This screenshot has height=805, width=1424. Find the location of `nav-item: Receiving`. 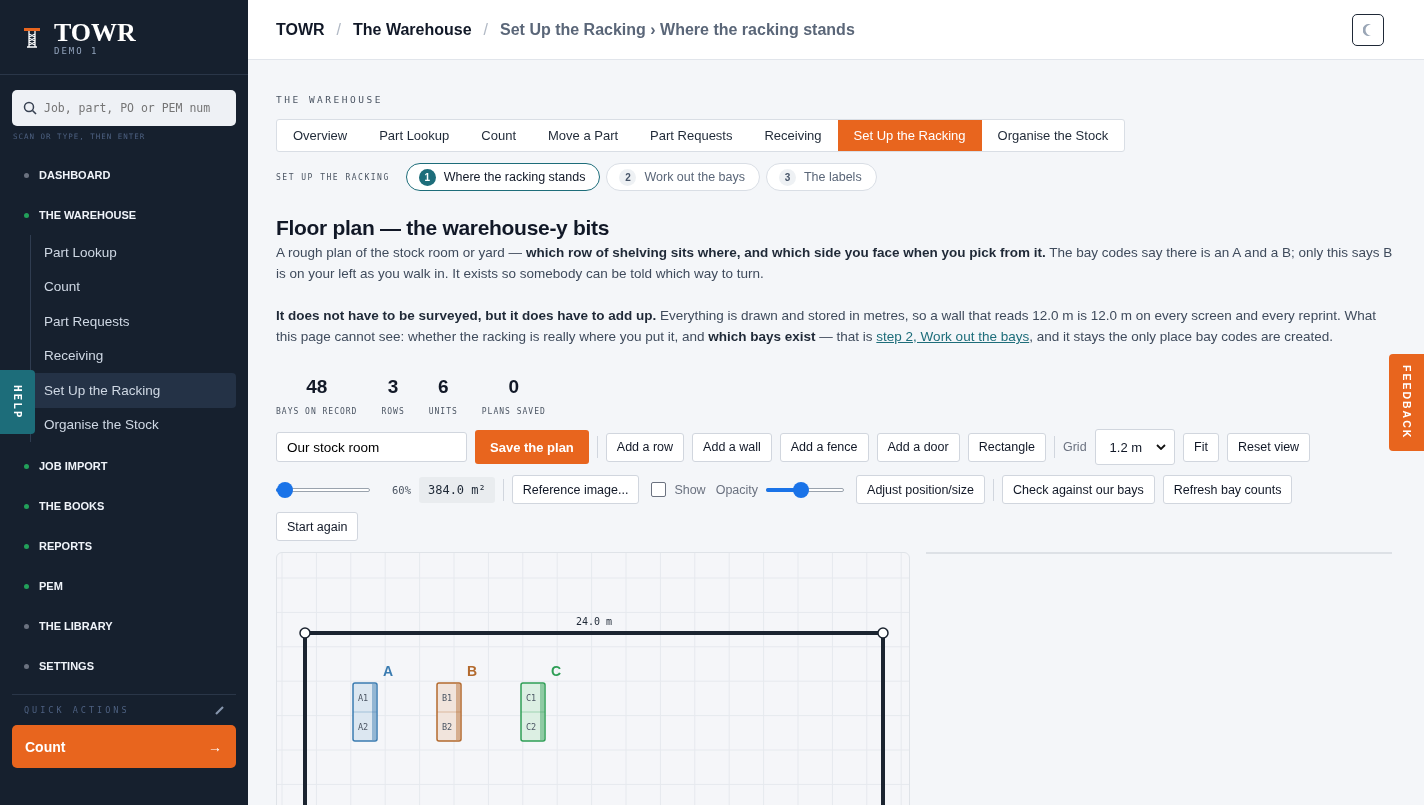

nav-item: Receiving is located at coordinates (133, 355).